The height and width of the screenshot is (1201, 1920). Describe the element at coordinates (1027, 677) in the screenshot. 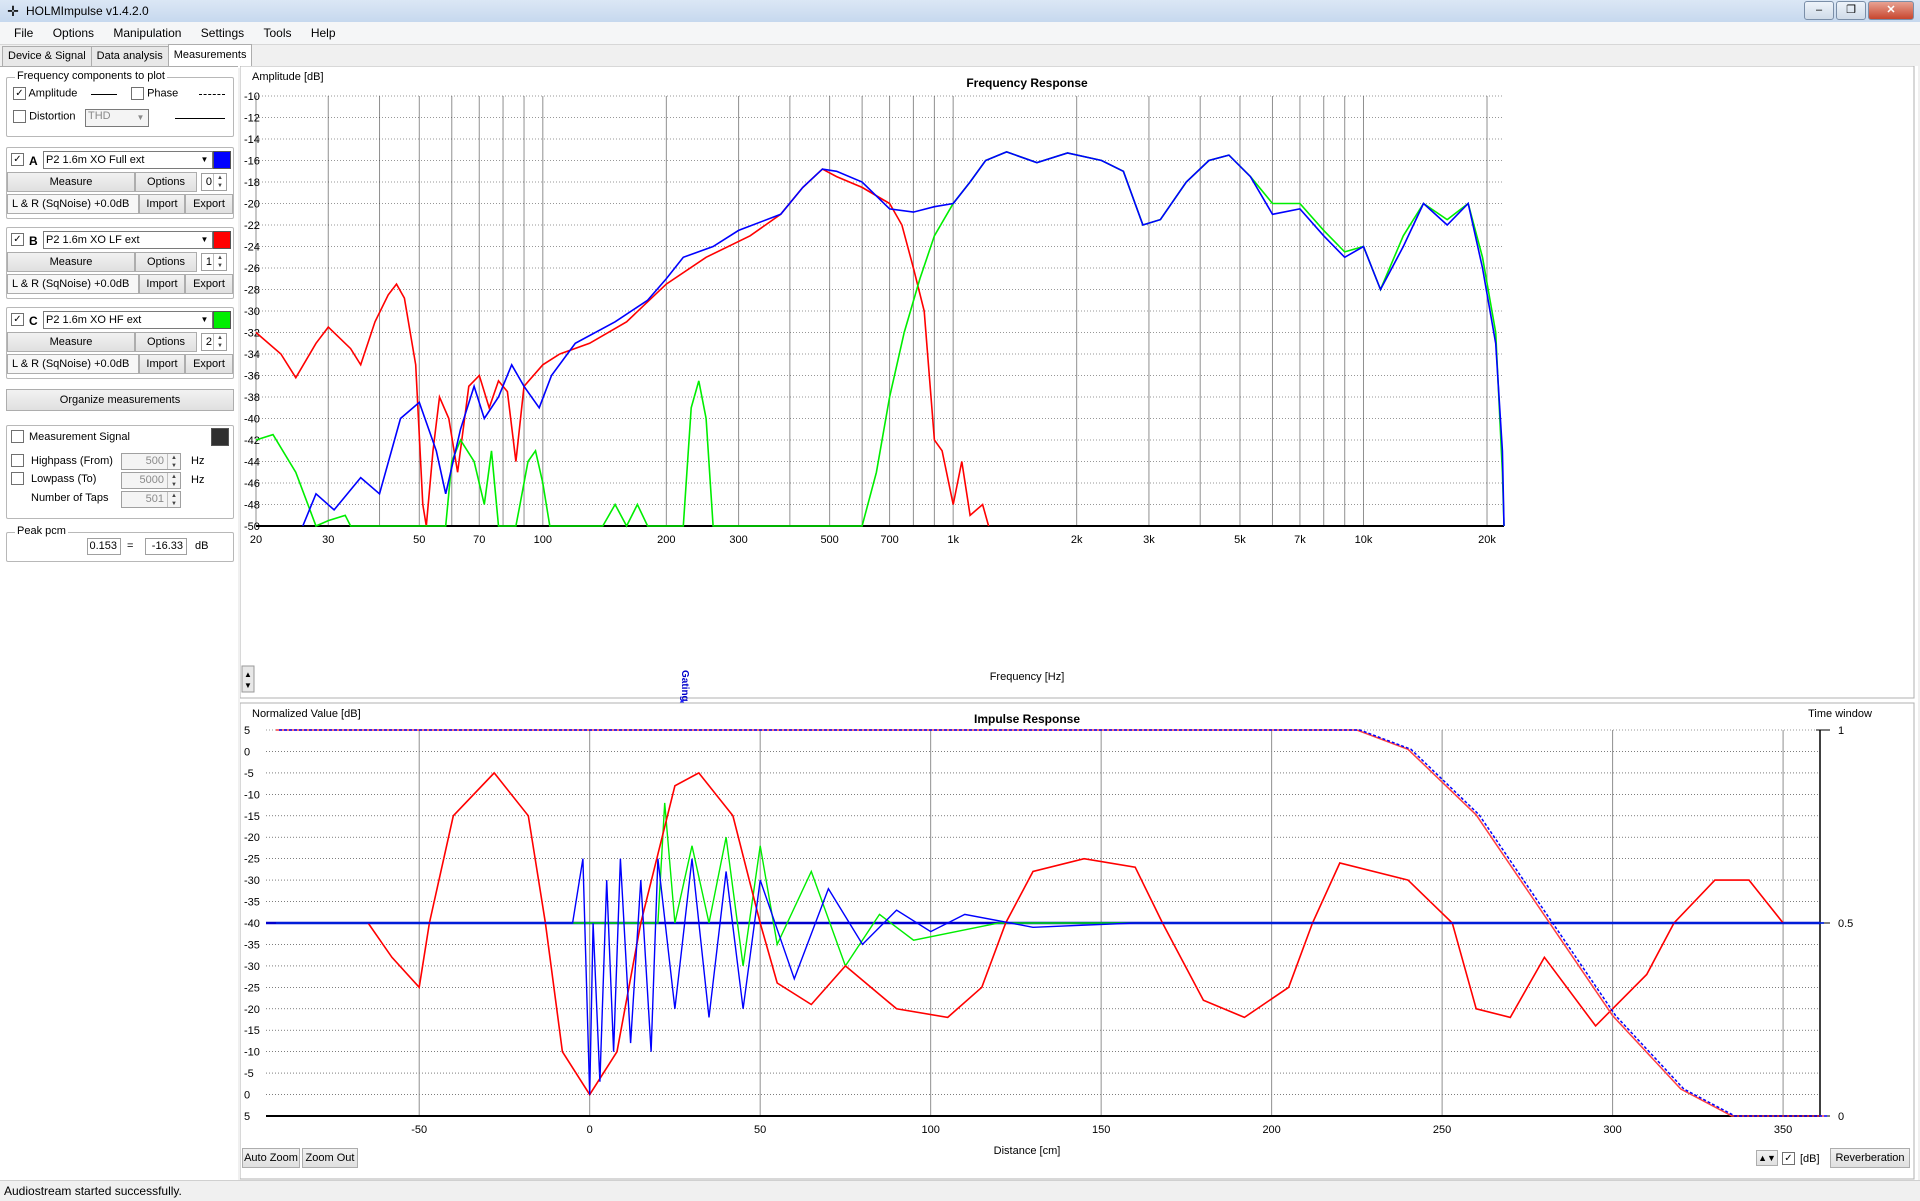

I see `freq-xlabel: Frequency [Hz]` at that location.